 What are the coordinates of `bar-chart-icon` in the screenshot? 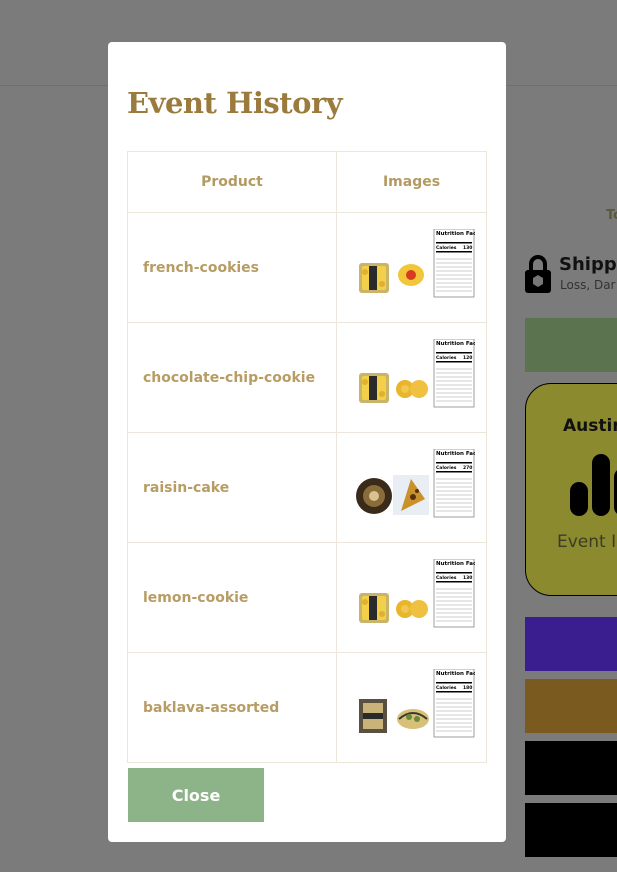 It's located at (593, 485).